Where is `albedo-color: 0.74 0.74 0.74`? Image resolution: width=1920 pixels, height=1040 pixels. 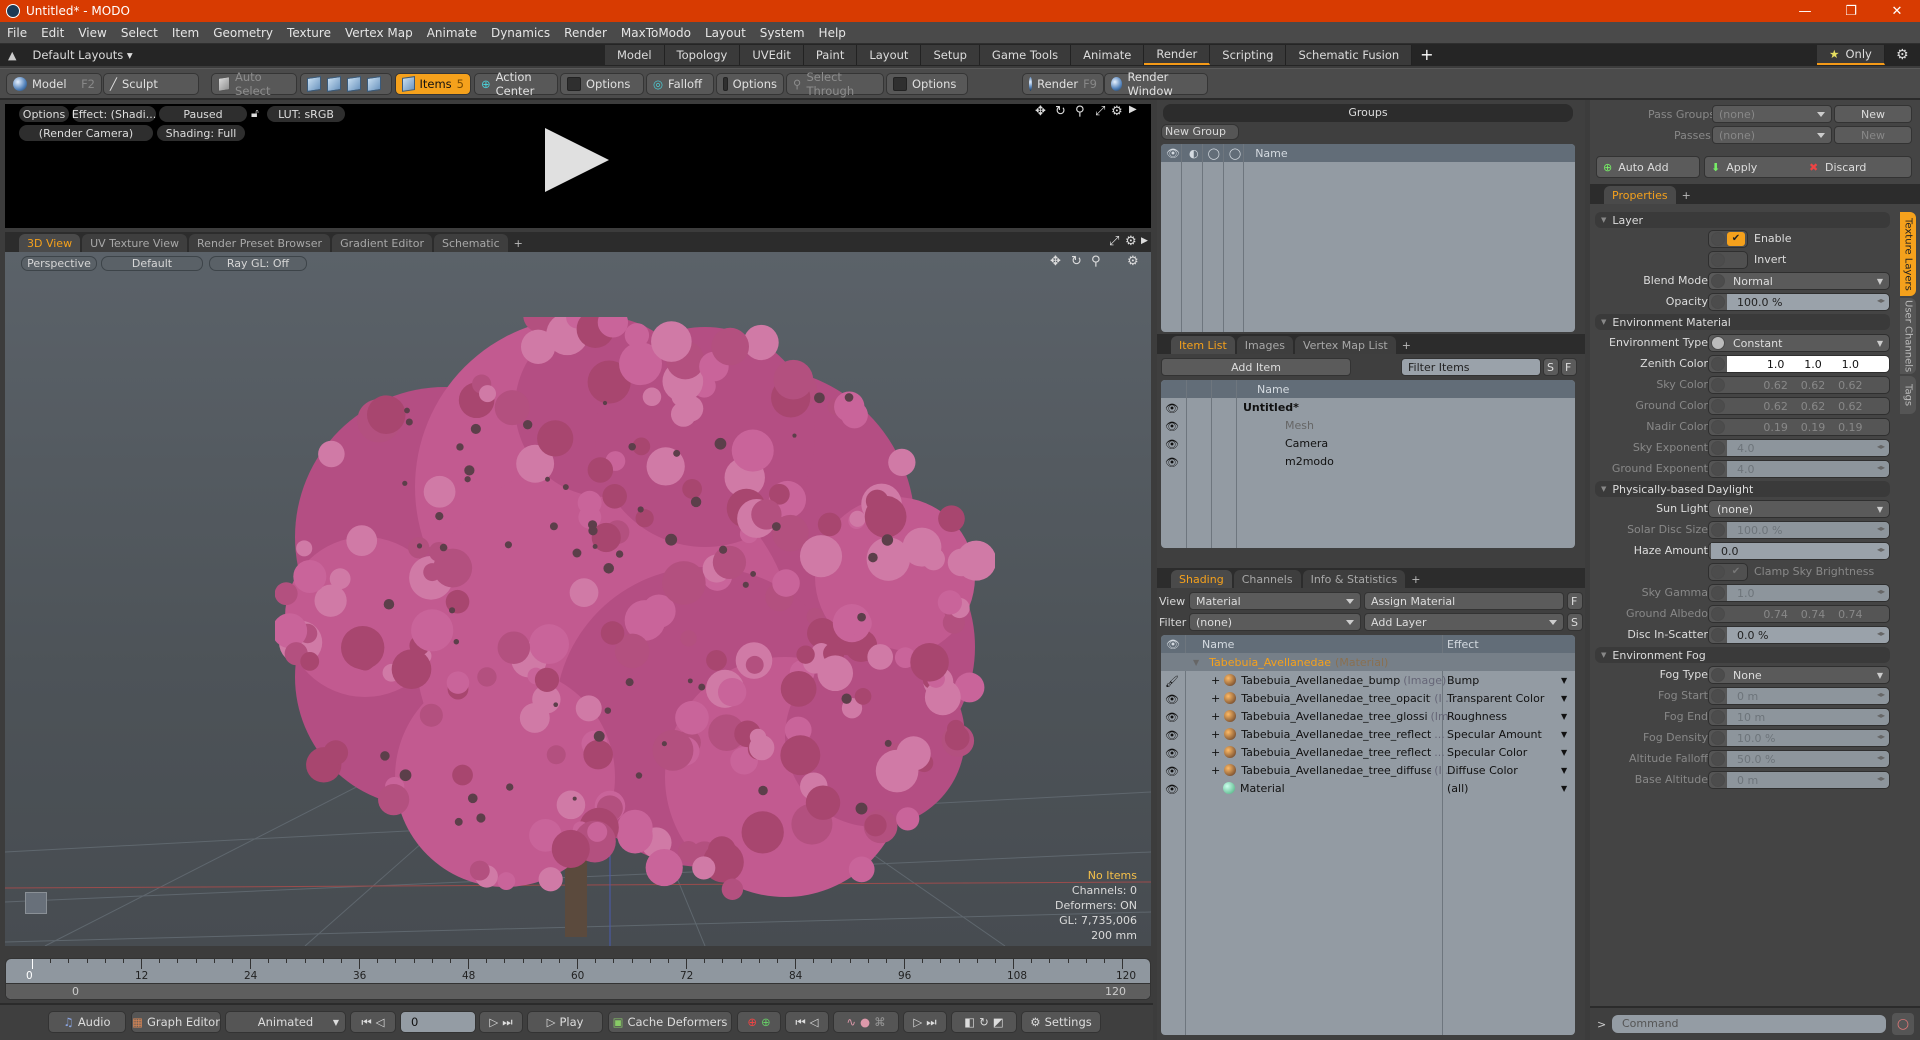 albedo-color: 0.74 0.74 0.74 is located at coordinates (1799, 614).